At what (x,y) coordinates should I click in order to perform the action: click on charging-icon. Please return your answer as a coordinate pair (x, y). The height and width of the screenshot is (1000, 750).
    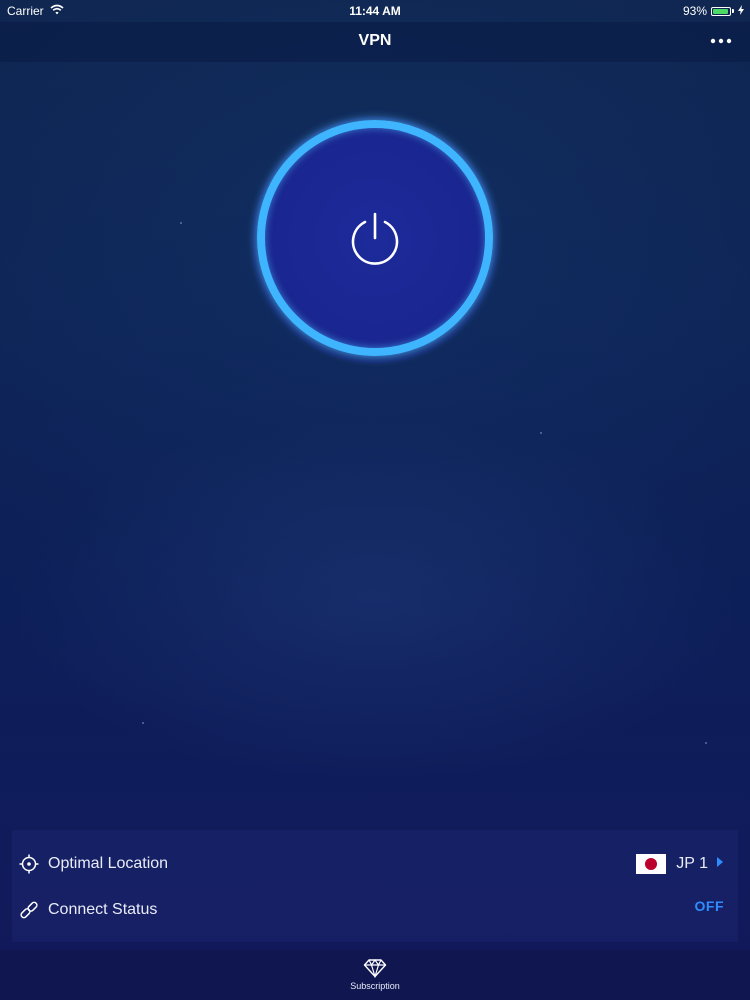
    Looking at the image, I should click on (741, 11).